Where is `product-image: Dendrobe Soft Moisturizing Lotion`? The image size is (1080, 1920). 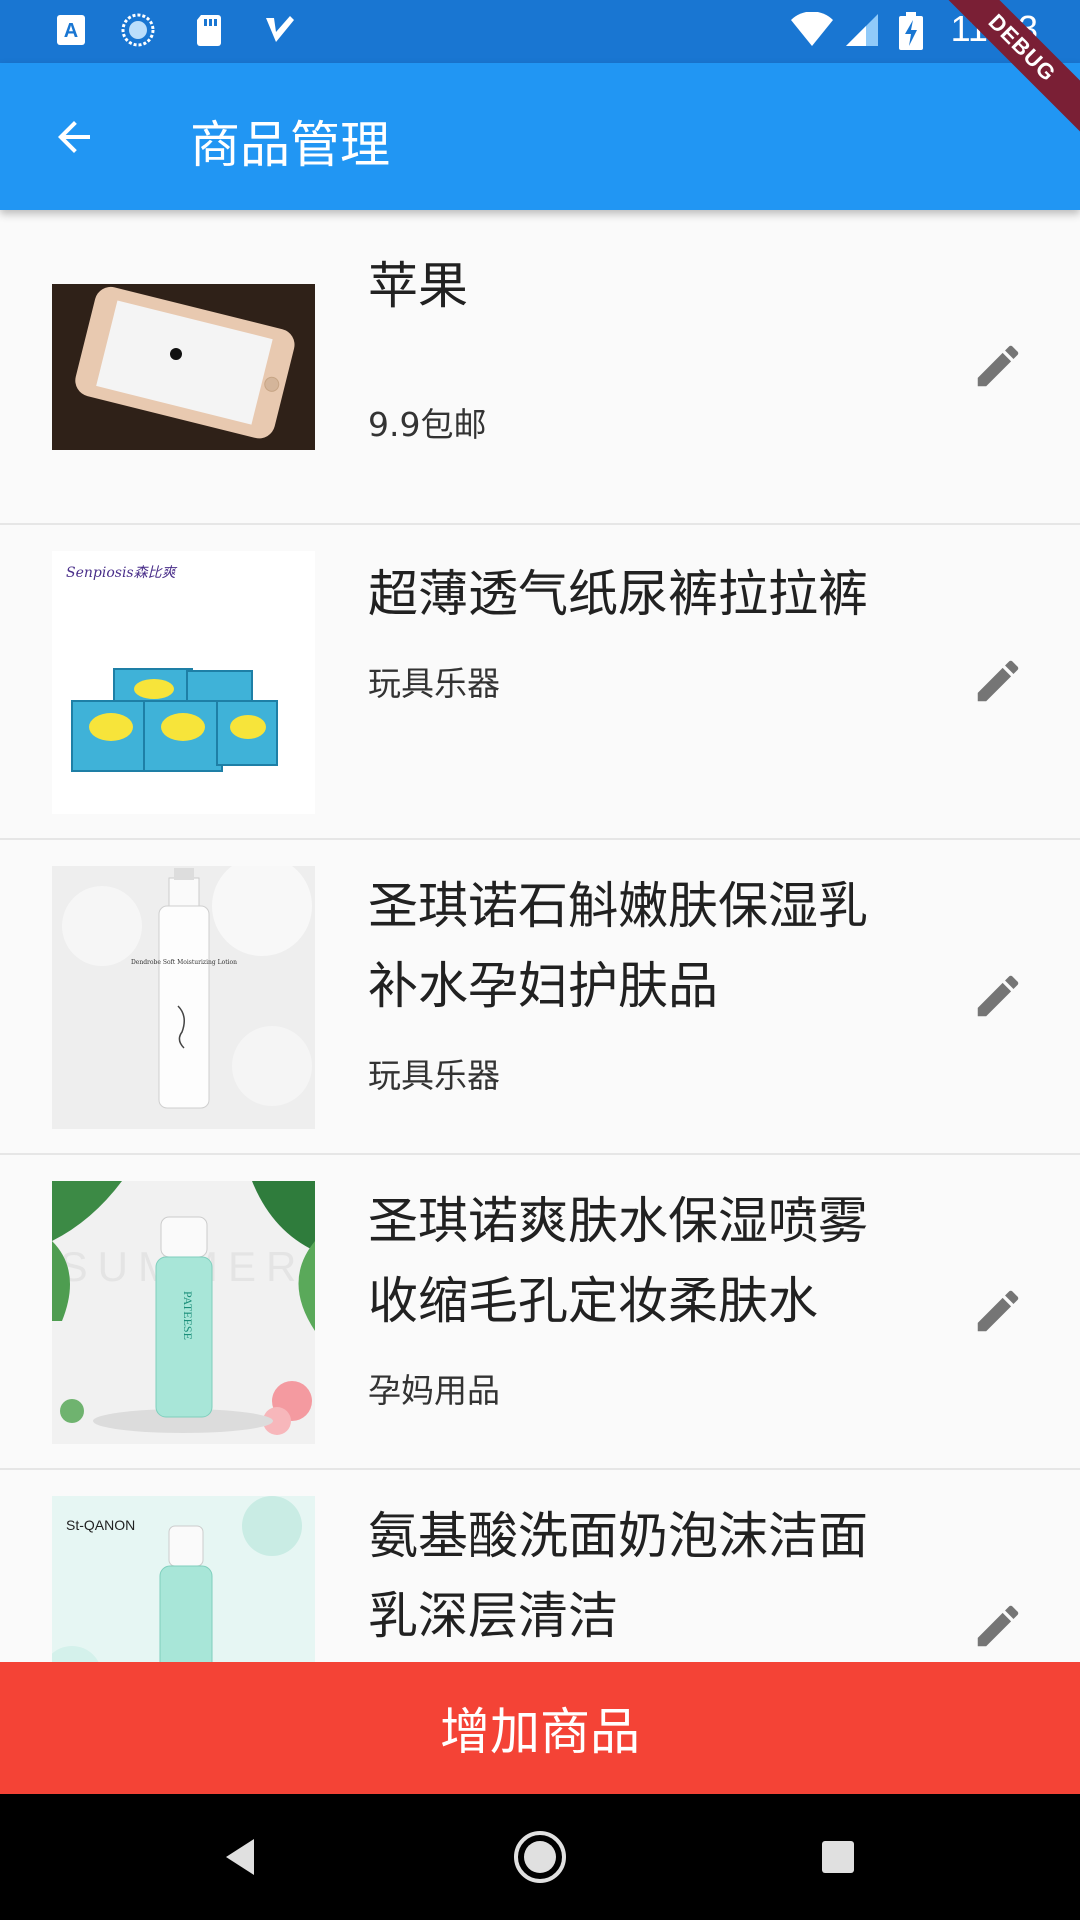 product-image: Dendrobe Soft Moisturizing Lotion is located at coordinates (183, 997).